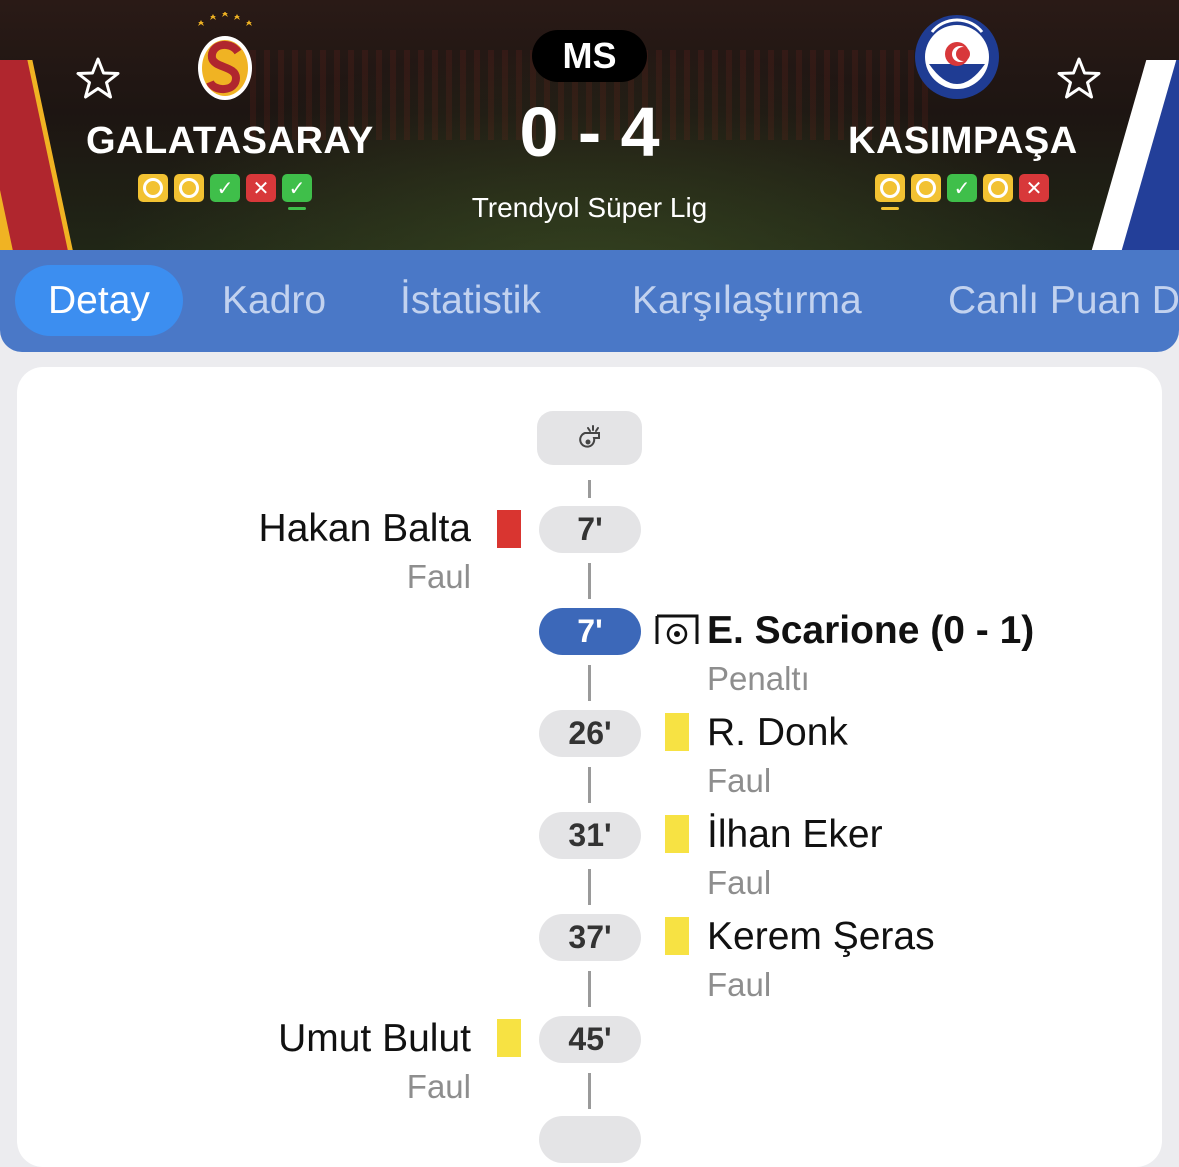  What do you see at coordinates (509, 529) in the screenshot?
I see `red-card-icon` at bounding box center [509, 529].